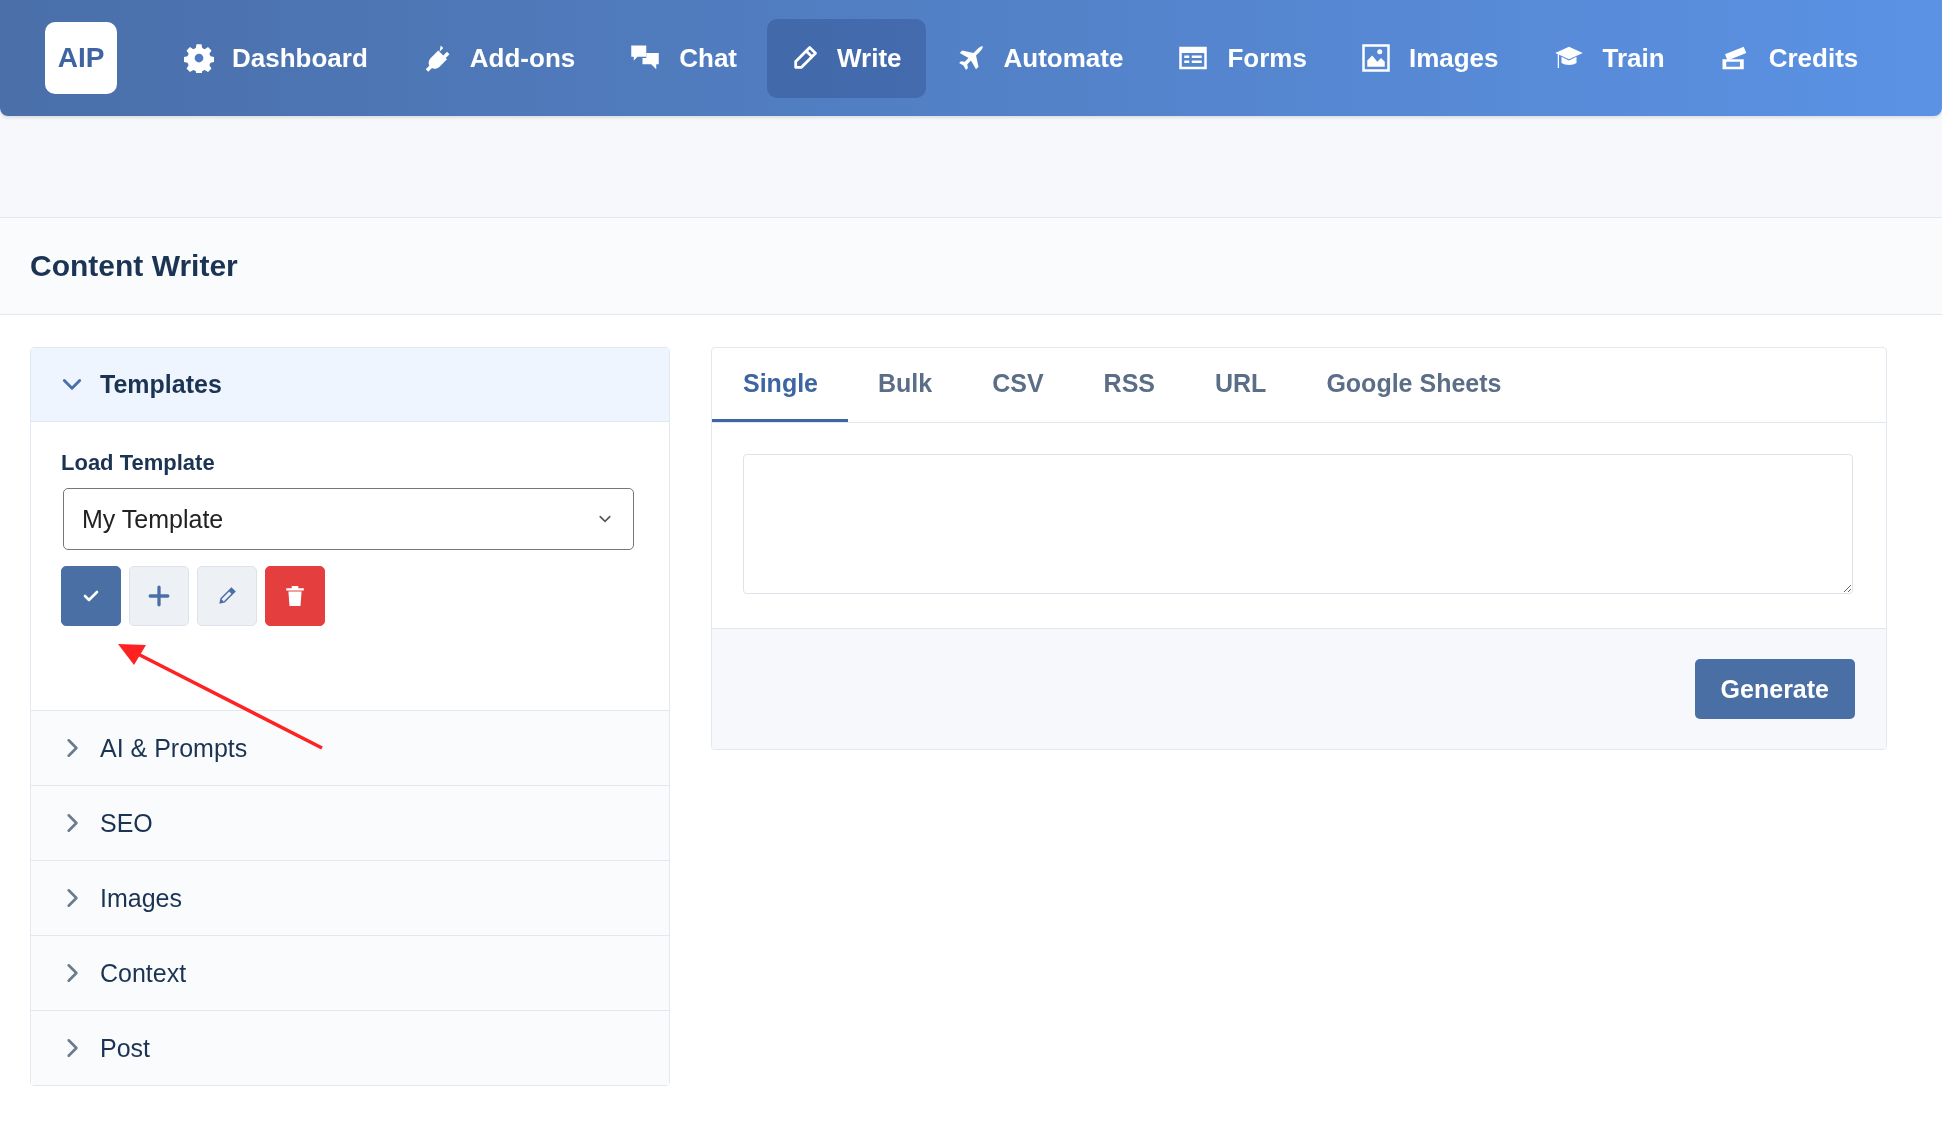 This screenshot has height=1126, width=1942. What do you see at coordinates (683, 58) in the screenshot?
I see `nav-tab: Chat` at bounding box center [683, 58].